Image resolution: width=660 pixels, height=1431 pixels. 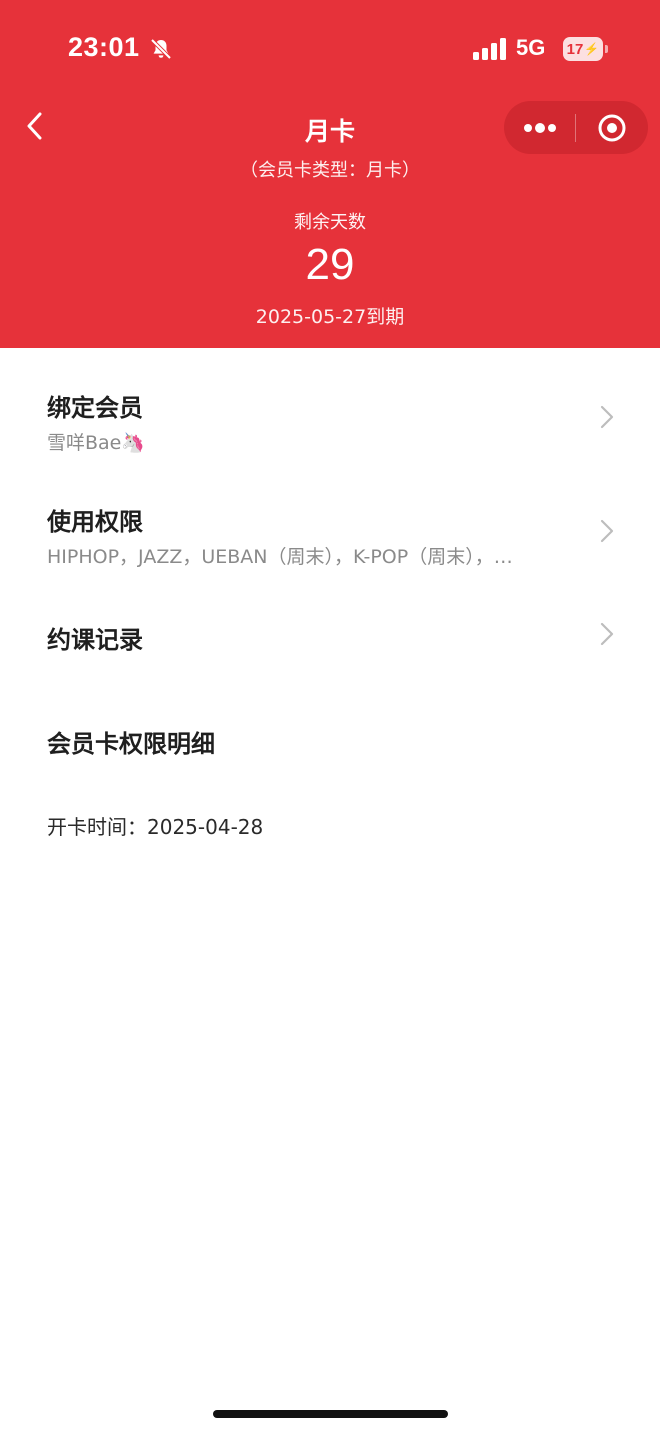 I want to click on permission-details-title: 会员卡权限明细, so click(x=131, y=744).